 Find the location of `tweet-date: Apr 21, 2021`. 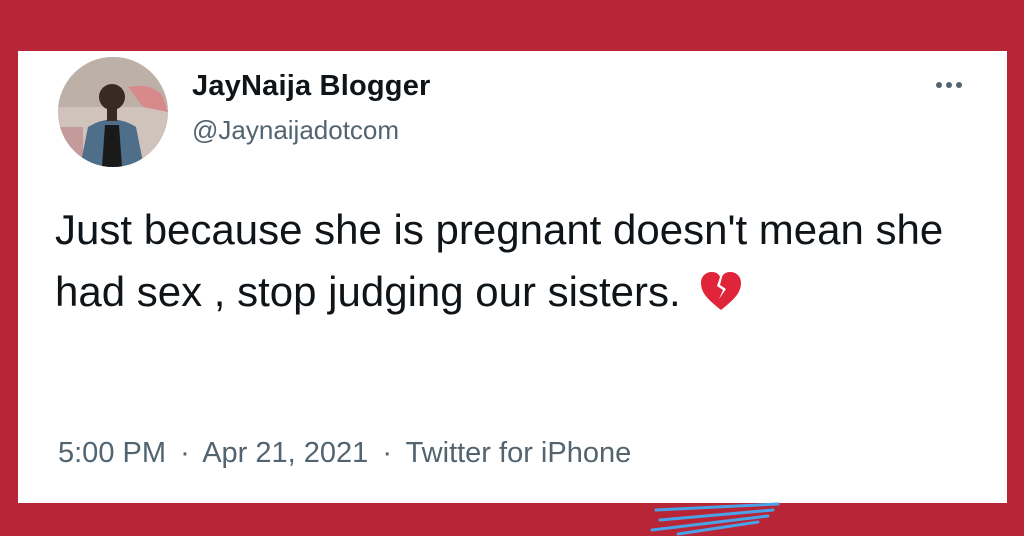

tweet-date: Apr 21, 2021 is located at coordinates (285, 453).